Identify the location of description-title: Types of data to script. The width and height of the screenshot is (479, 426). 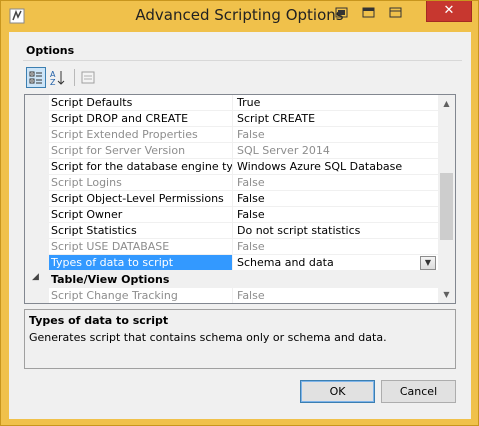
(99, 320).